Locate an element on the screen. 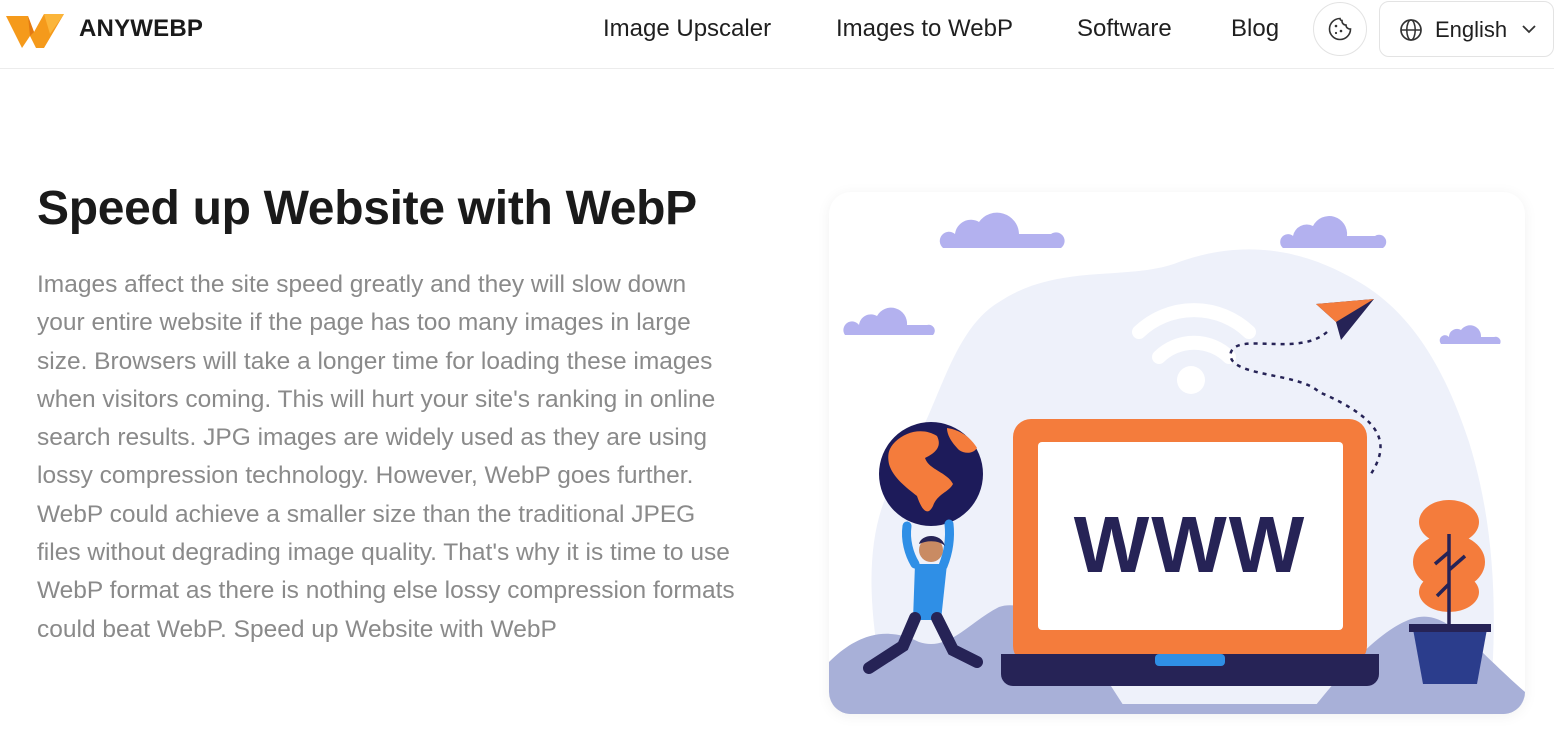  nav-images-to-webp: Images to WebP is located at coordinates (924, 29).